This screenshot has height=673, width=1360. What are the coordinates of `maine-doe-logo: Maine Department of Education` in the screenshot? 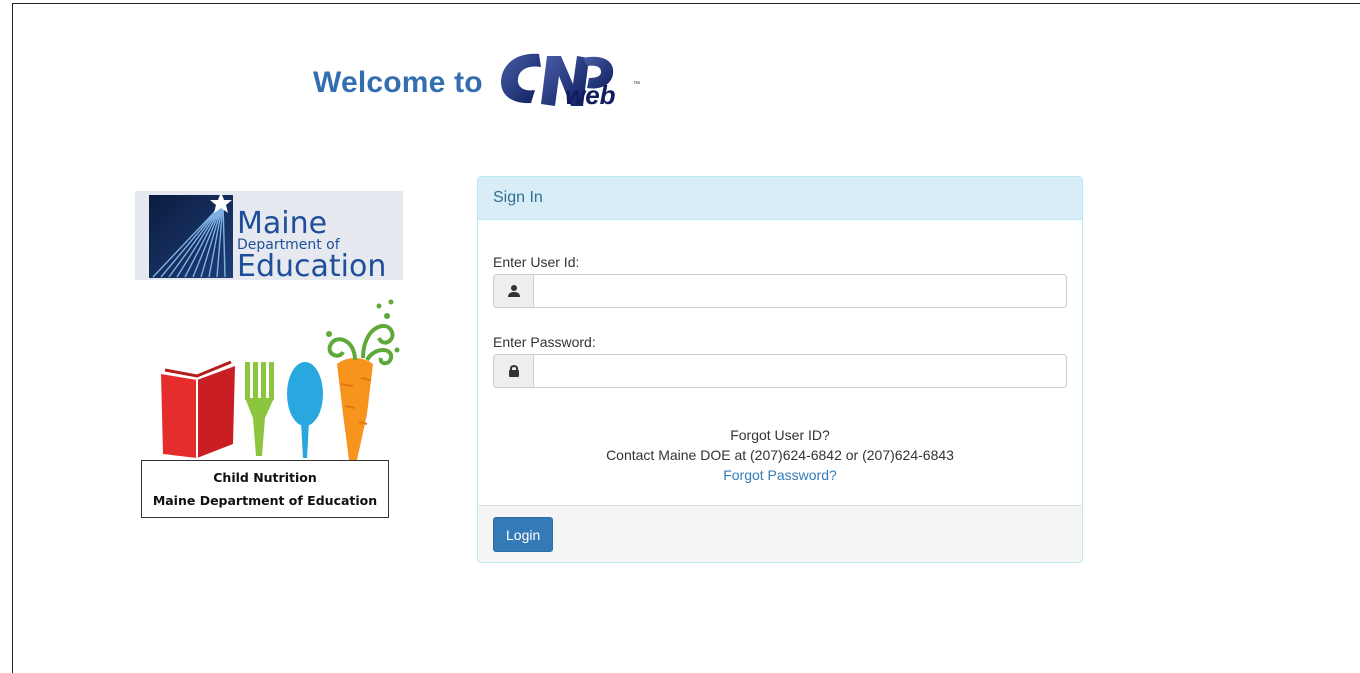 It's located at (269, 237).